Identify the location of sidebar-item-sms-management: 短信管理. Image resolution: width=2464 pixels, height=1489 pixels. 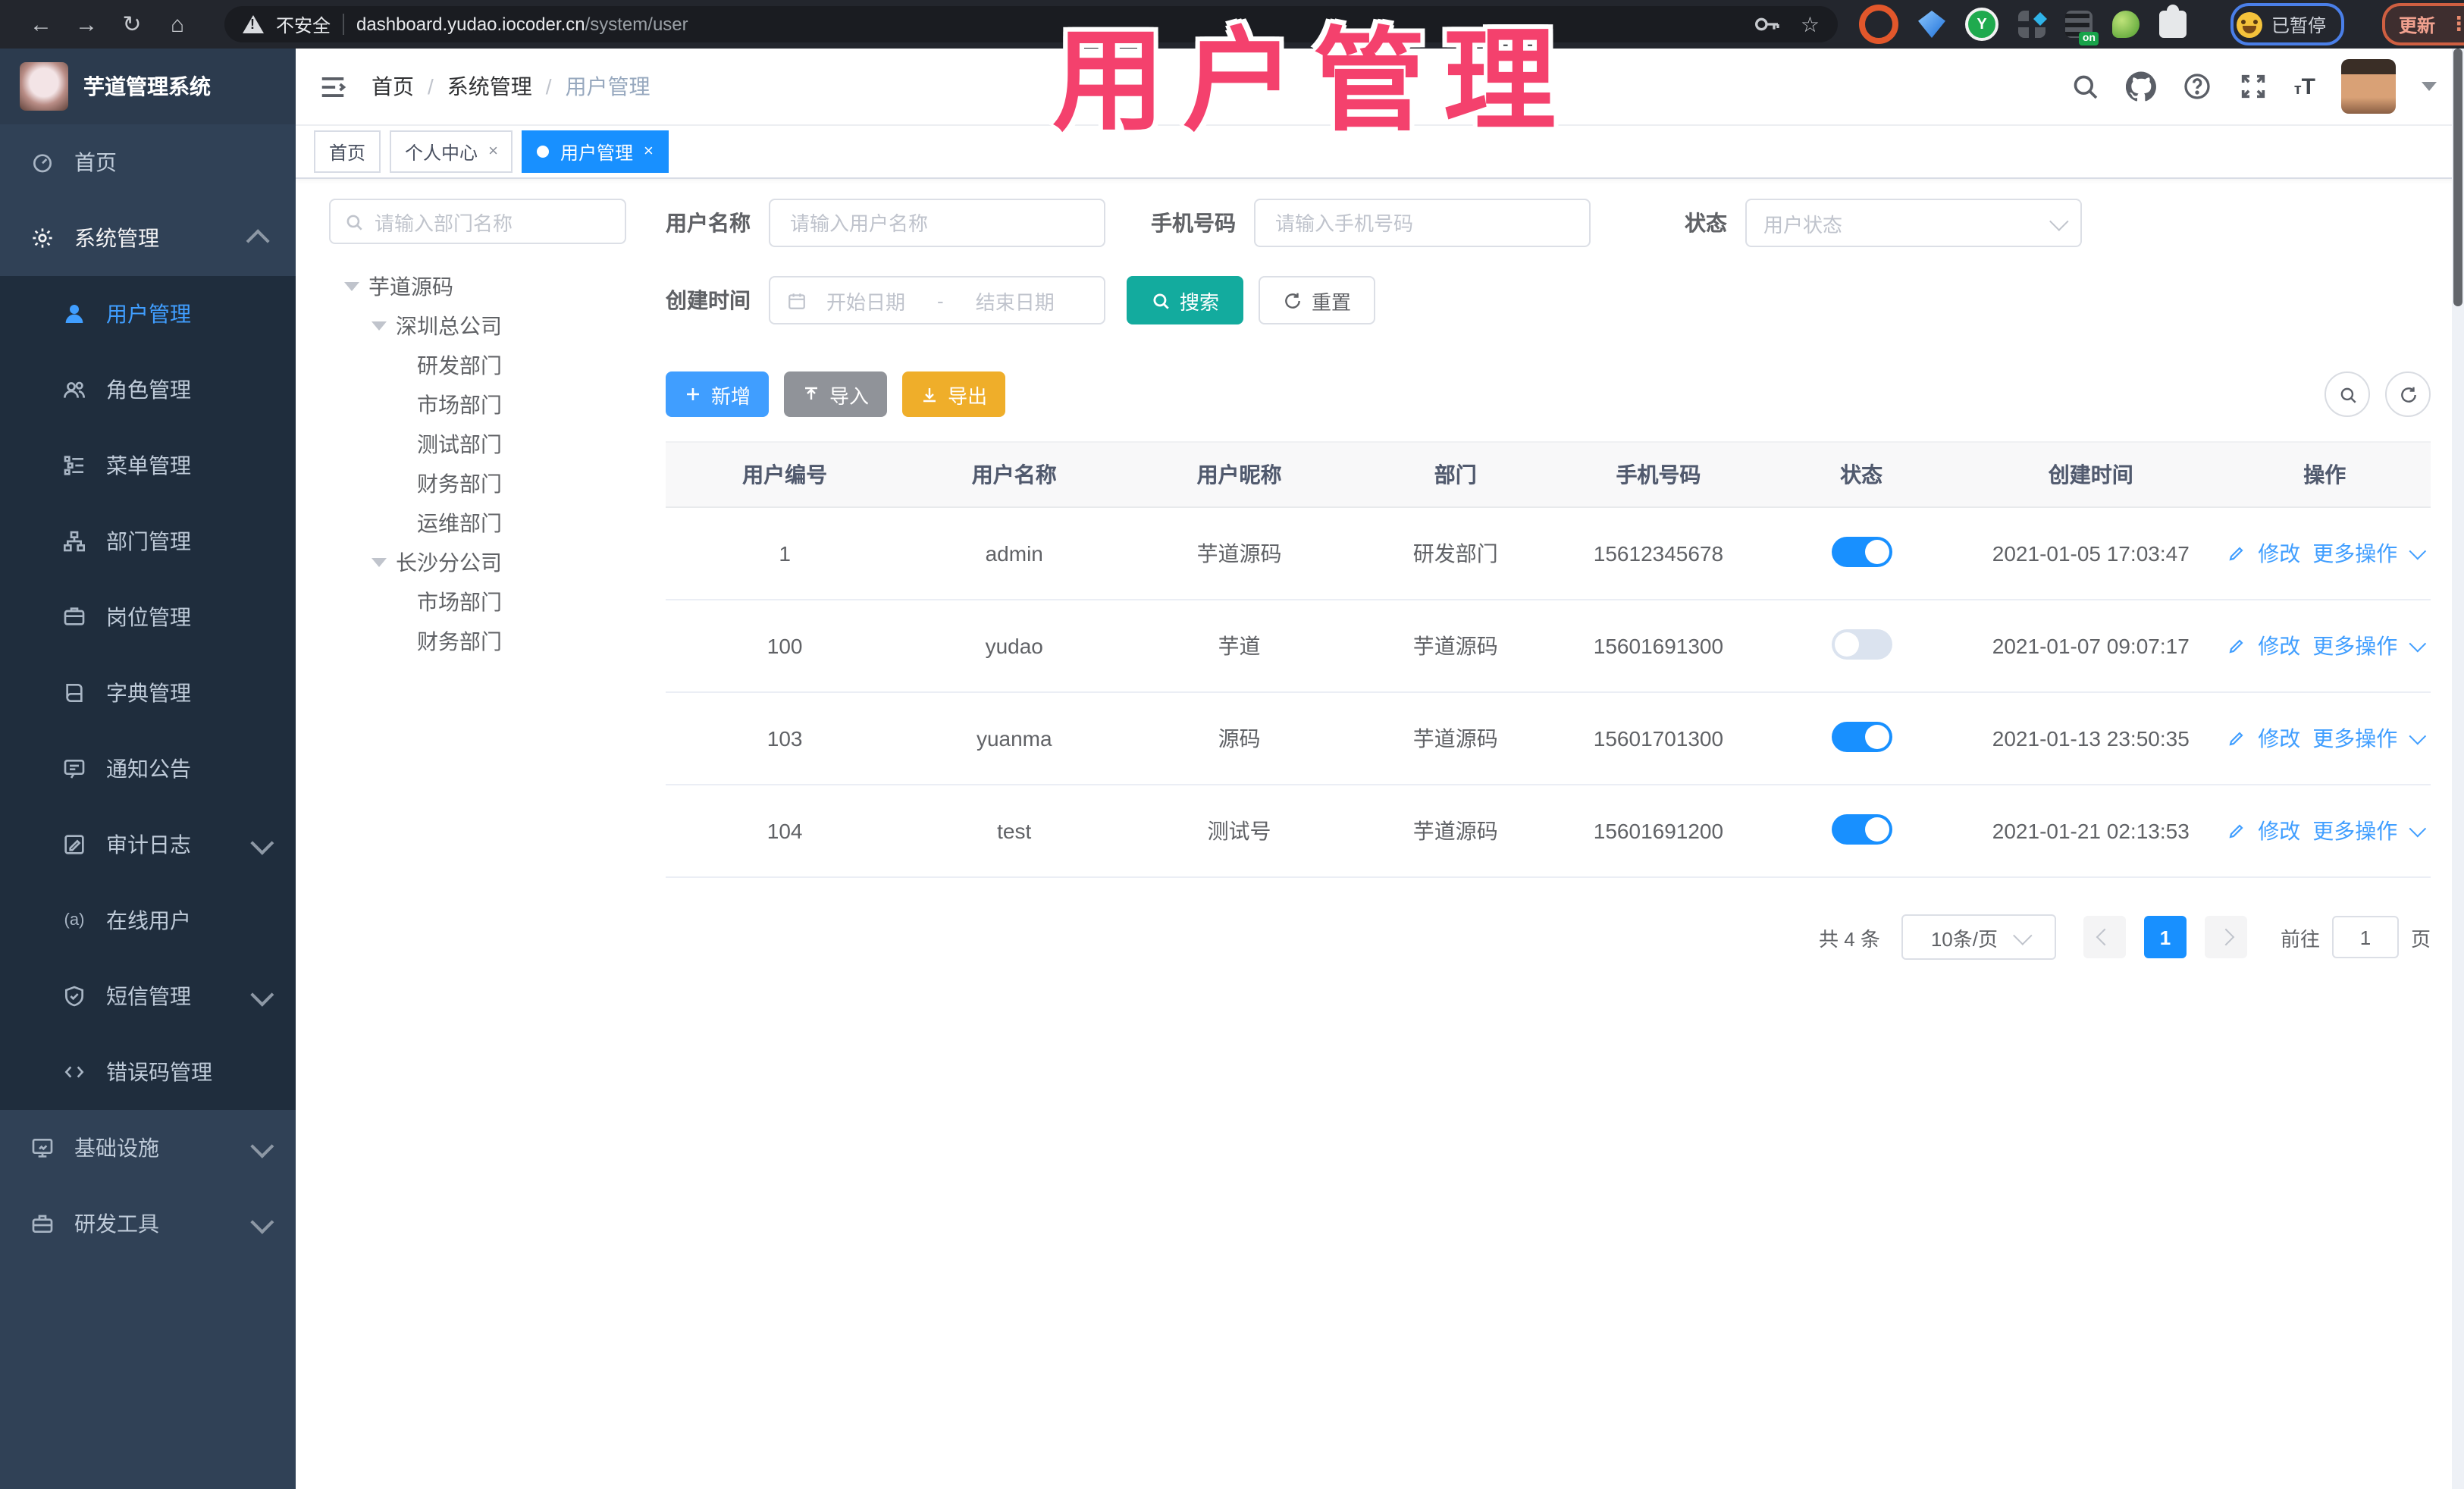
(148, 996).